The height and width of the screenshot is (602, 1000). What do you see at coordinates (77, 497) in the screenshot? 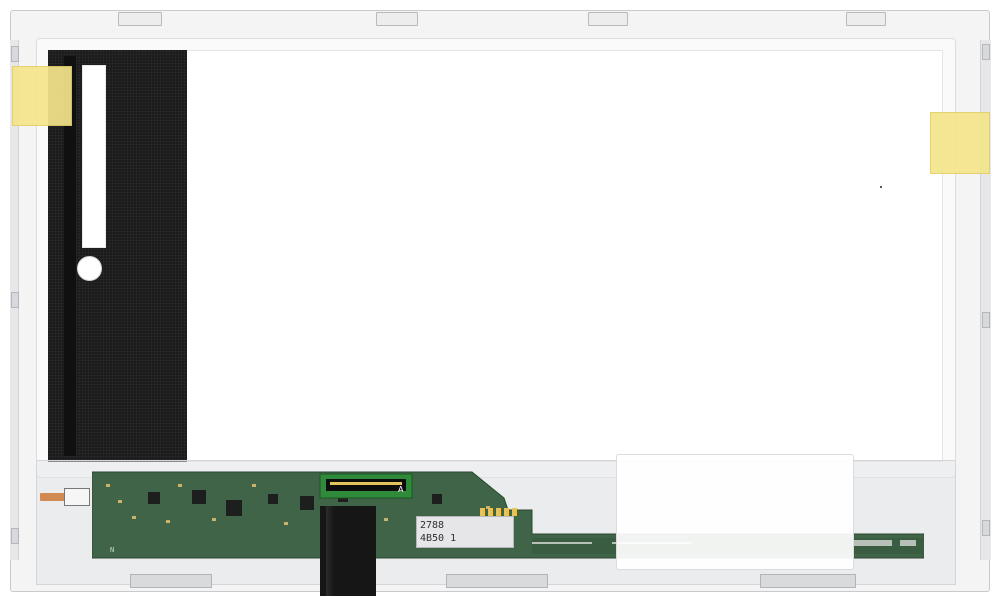
I see `small-connector` at bounding box center [77, 497].